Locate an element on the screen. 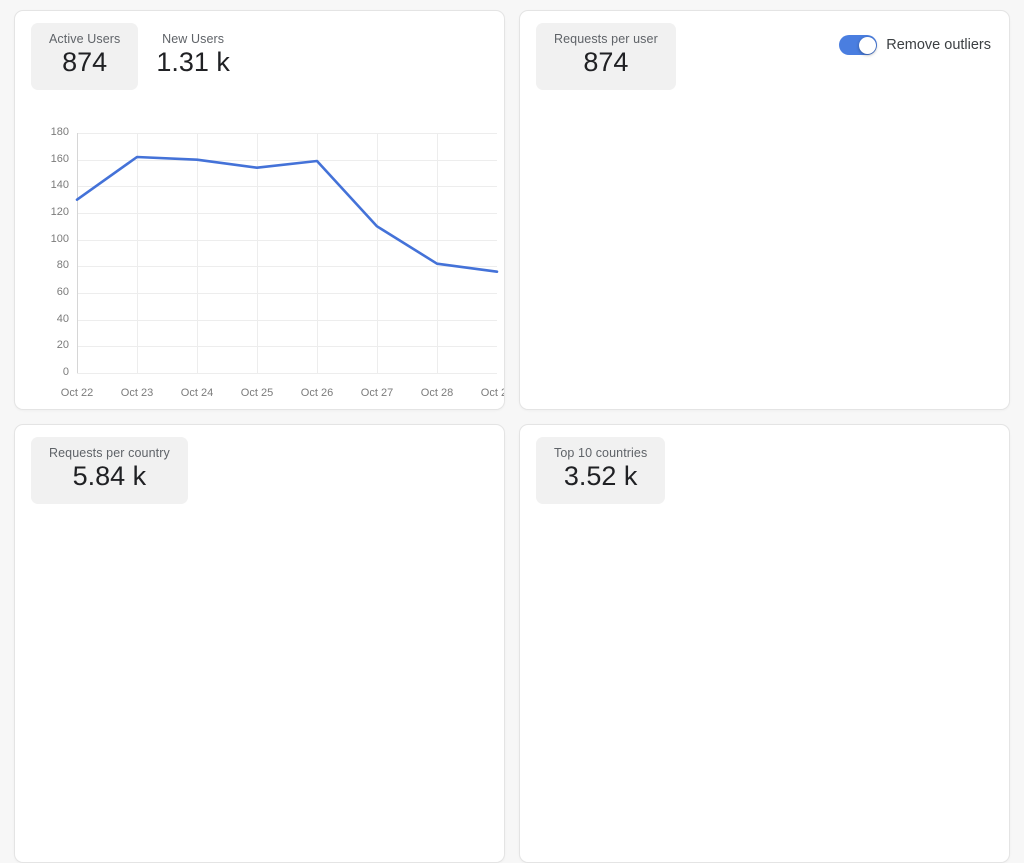 The image size is (1024, 863). y-axis-tick: 120 is located at coordinates (59, 212).